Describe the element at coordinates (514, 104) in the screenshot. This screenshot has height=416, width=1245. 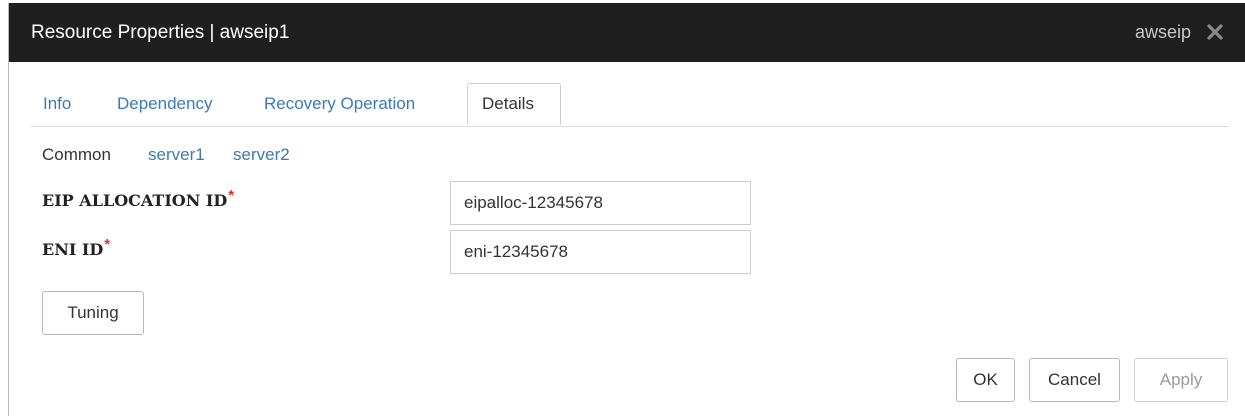
I see `tab-details: Details` at that location.